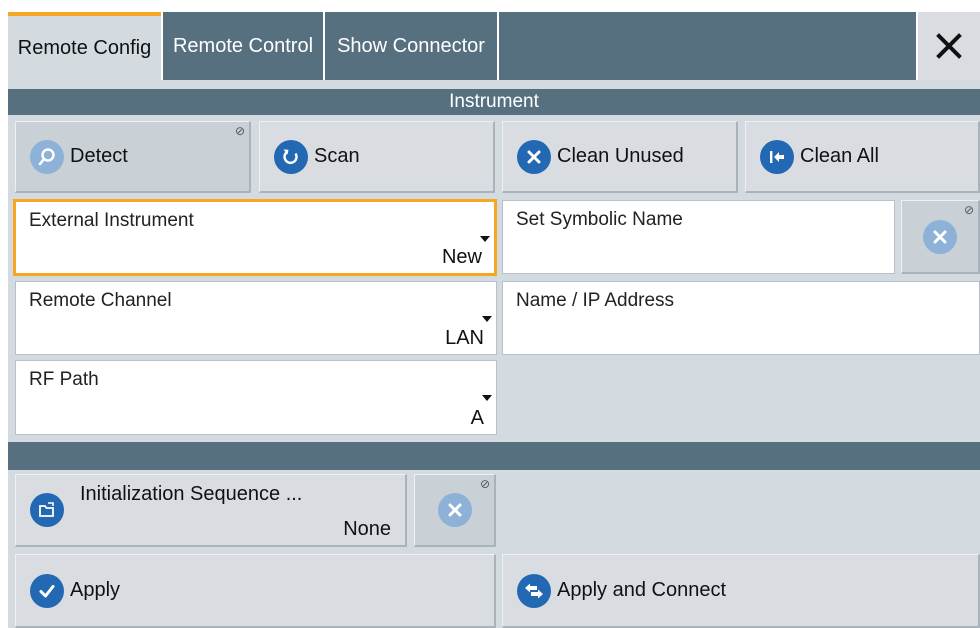 This screenshot has width=980, height=628. I want to click on close-x-icon, so click(949, 46).